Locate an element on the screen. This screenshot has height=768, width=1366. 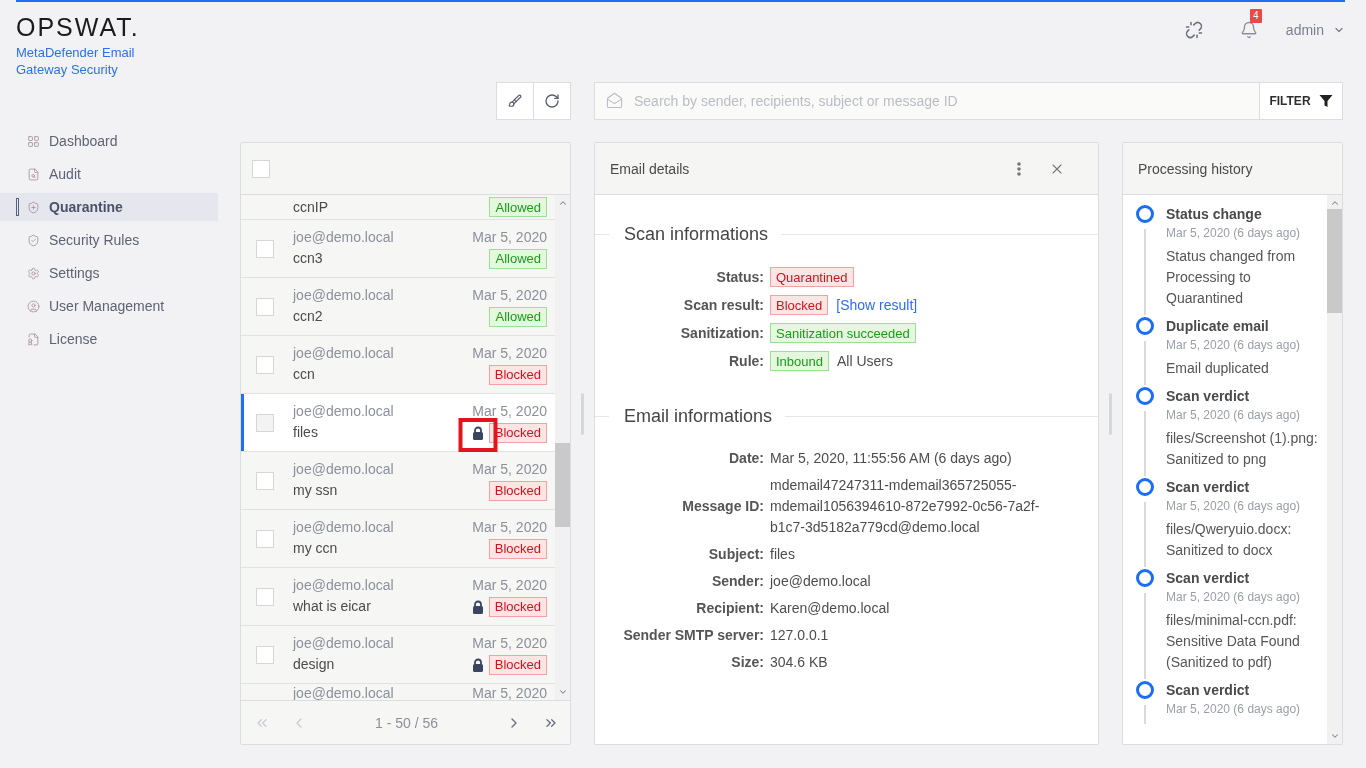
shield-plus-icon is located at coordinates (33, 207).